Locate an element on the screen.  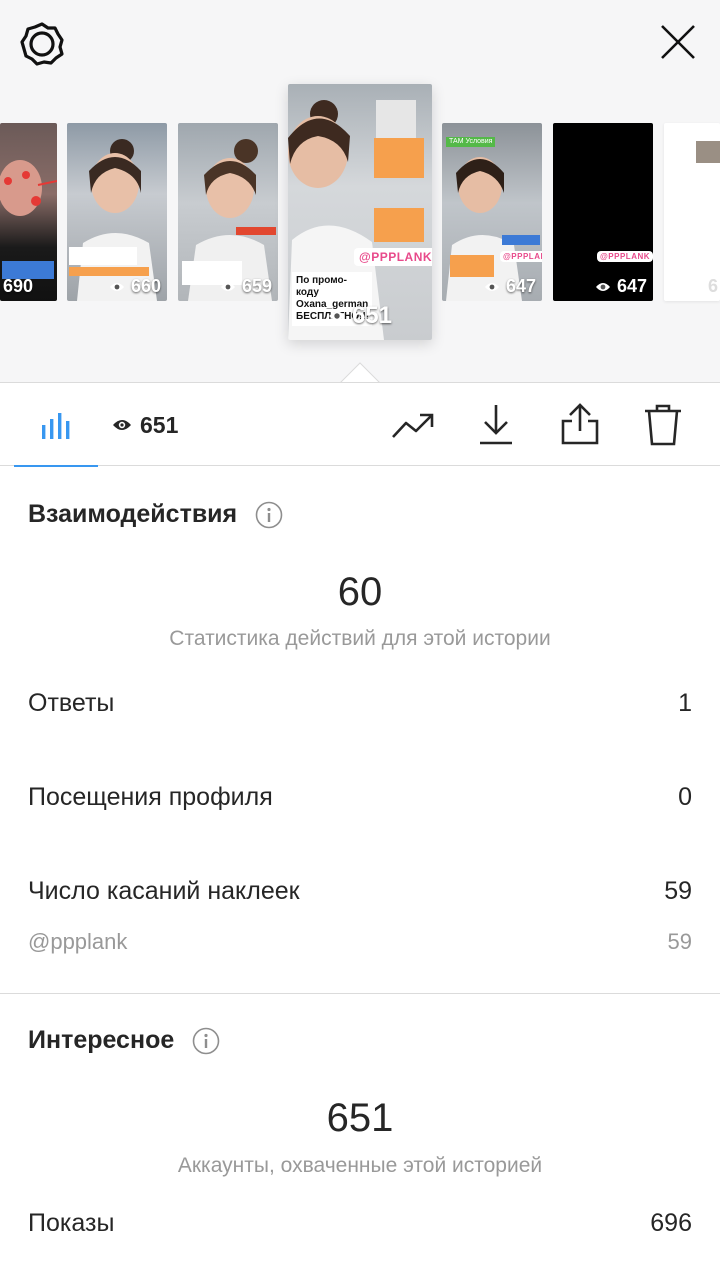
bar-chart-icon is located at coordinates (56, 426).